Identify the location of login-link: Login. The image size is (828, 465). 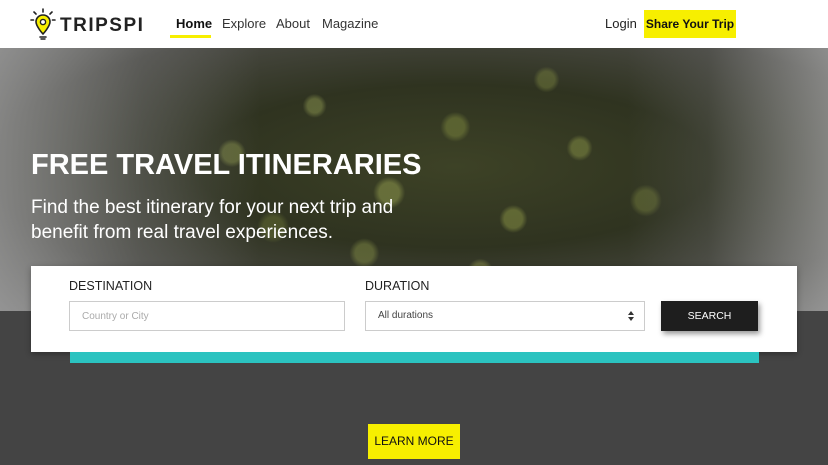
(621, 23).